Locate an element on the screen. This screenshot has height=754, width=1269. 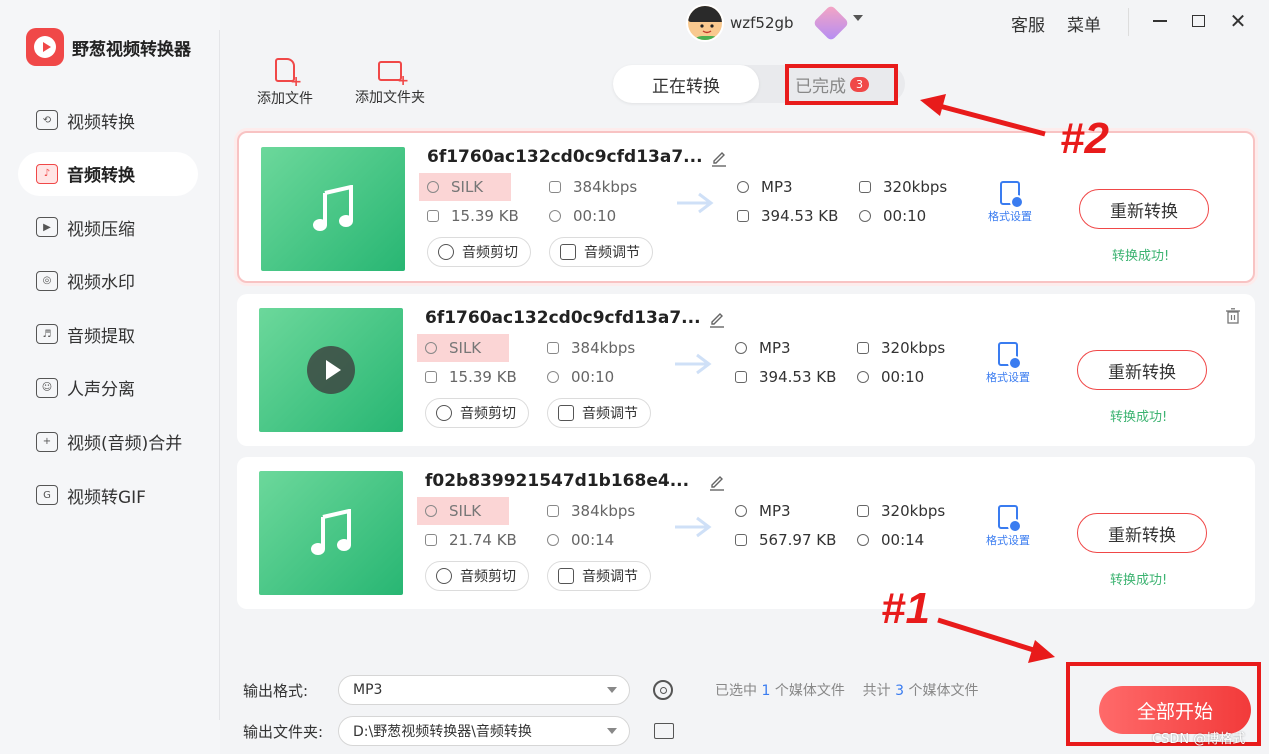
sidebar-item-label: 音频转换 is located at coordinates (101, 176).